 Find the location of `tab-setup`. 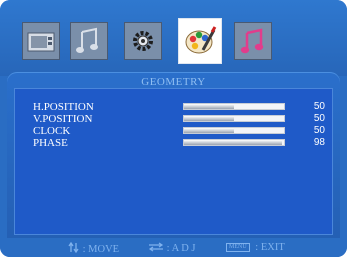

tab-setup is located at coordinates (143, 41).